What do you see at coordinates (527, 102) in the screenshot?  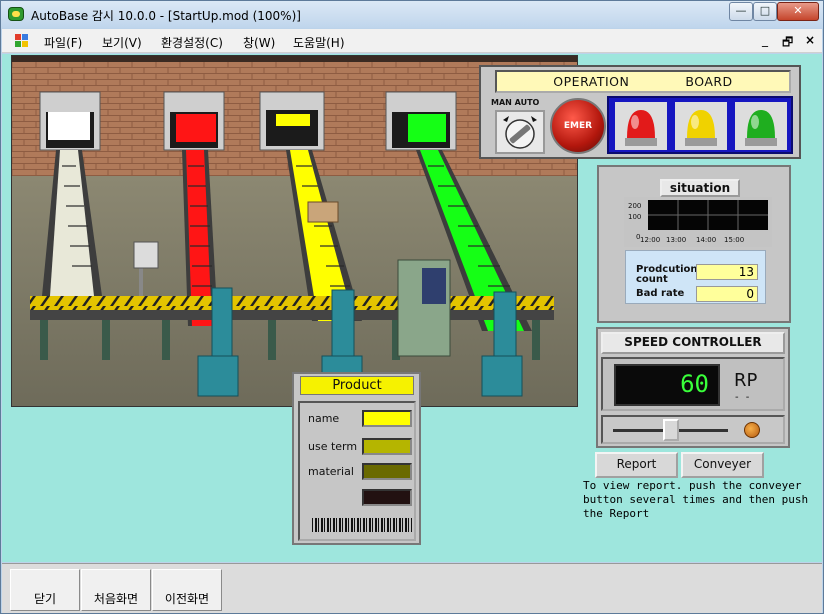 I see `auto-label: AUTO` at bounding box center [527, 102].